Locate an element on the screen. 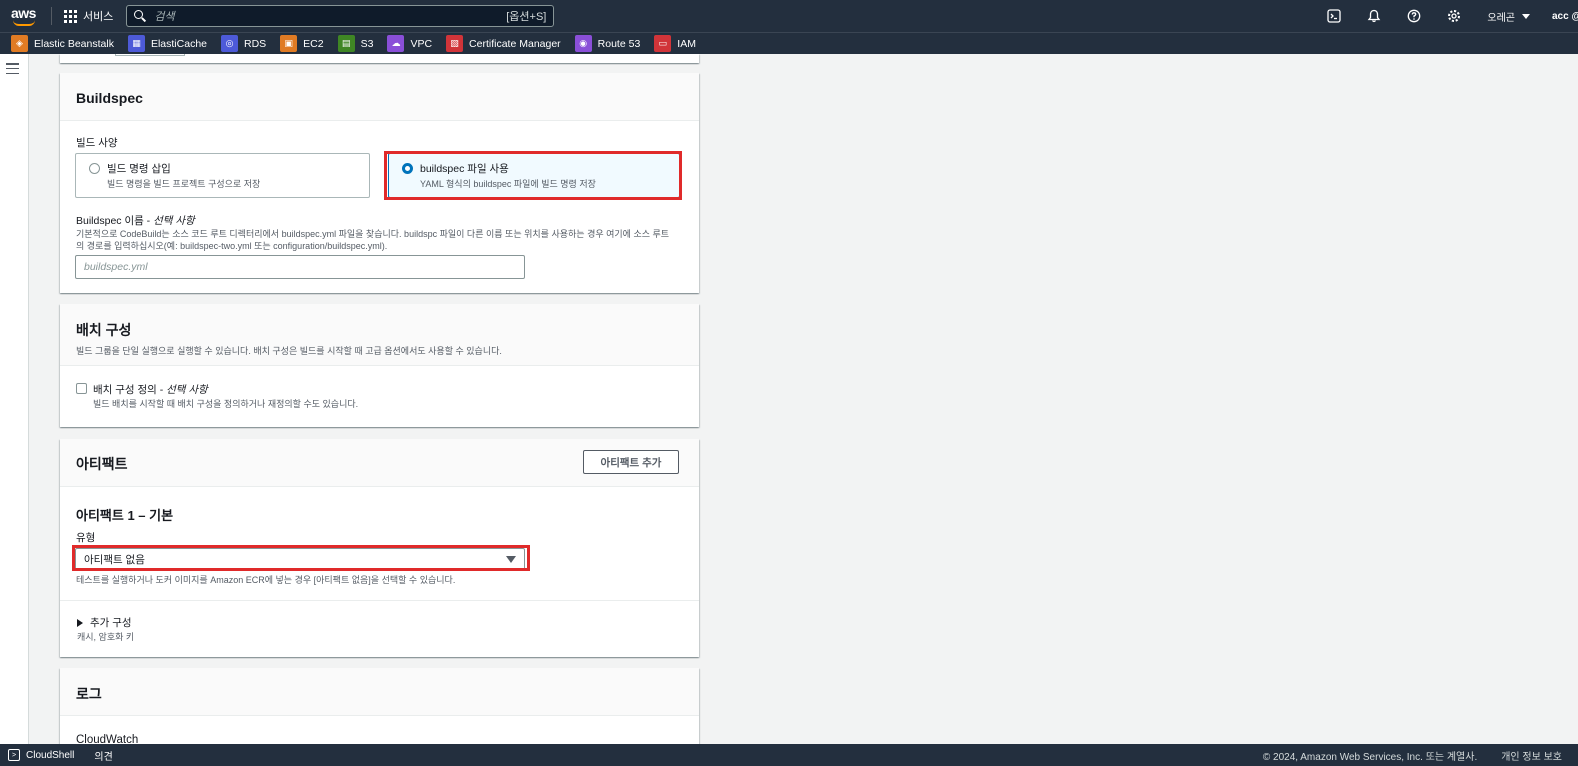  logs-title: 로그 is located at coordinates (89, 694).